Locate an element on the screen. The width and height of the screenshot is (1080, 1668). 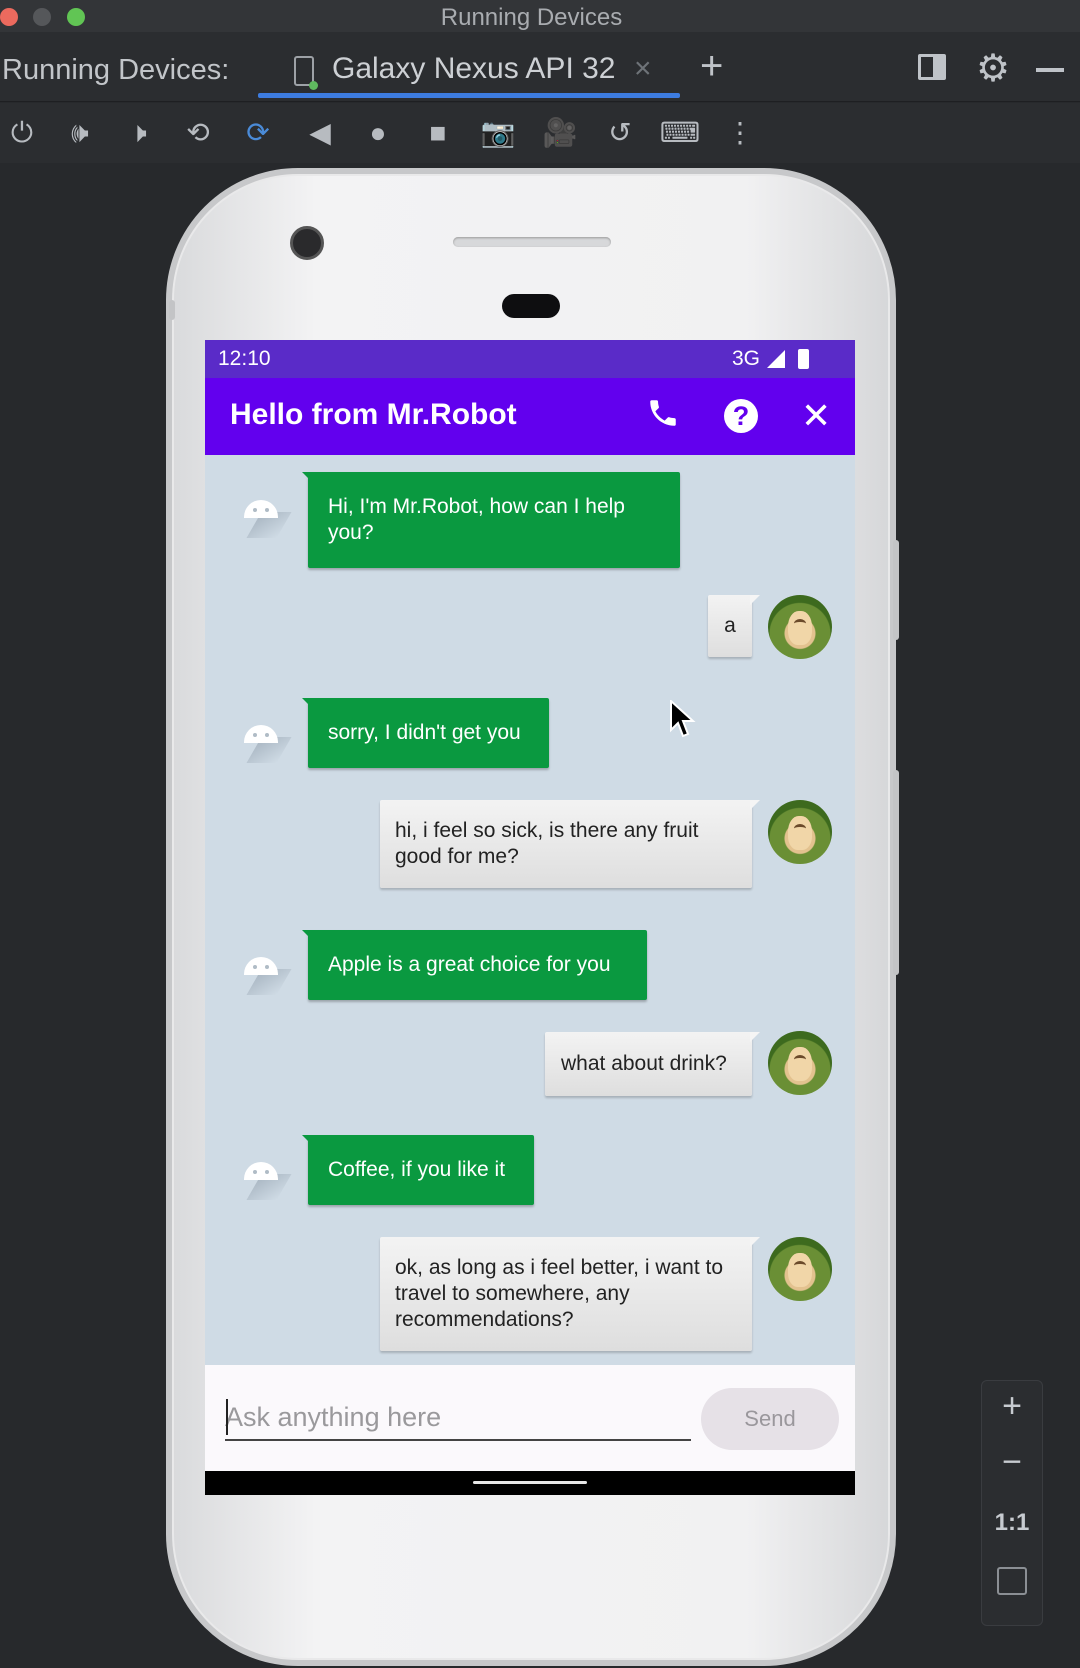
phone-volume-key is located at coordinates (896, 872).